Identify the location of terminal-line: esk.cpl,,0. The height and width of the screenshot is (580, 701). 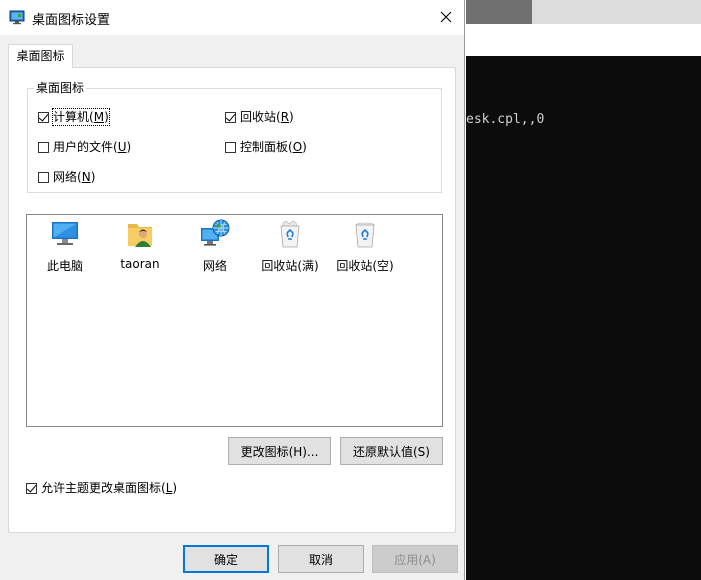
(505, 119).